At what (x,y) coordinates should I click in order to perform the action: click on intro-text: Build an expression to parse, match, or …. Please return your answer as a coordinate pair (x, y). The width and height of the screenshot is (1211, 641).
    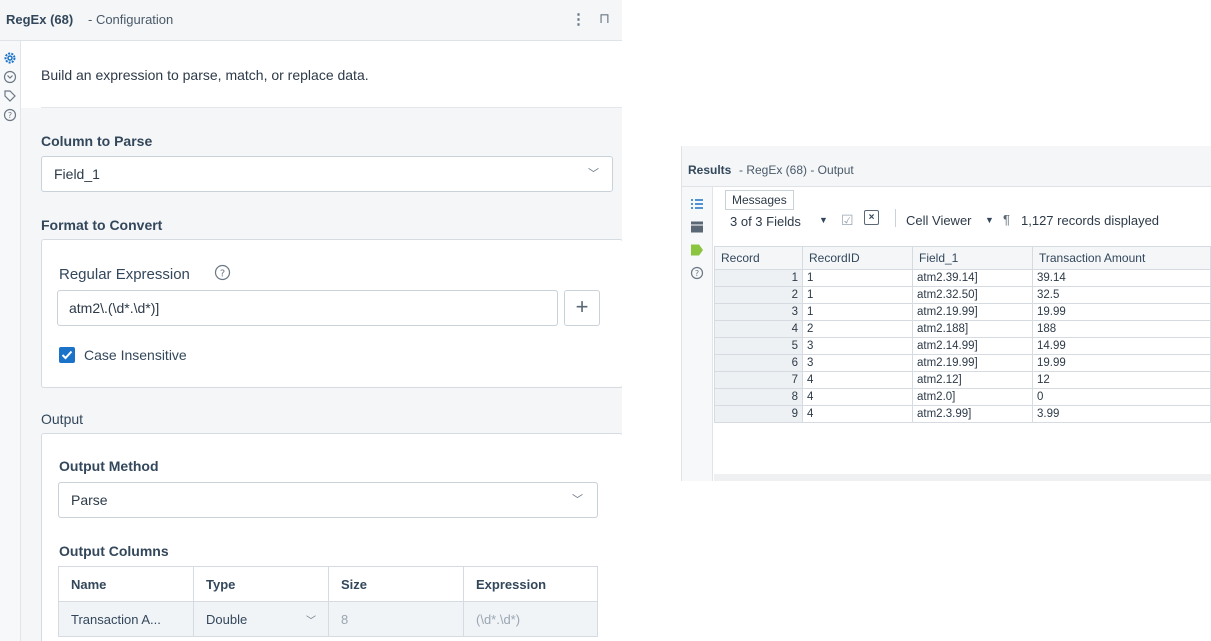
    Looking at the image, I should click on (205, 75).